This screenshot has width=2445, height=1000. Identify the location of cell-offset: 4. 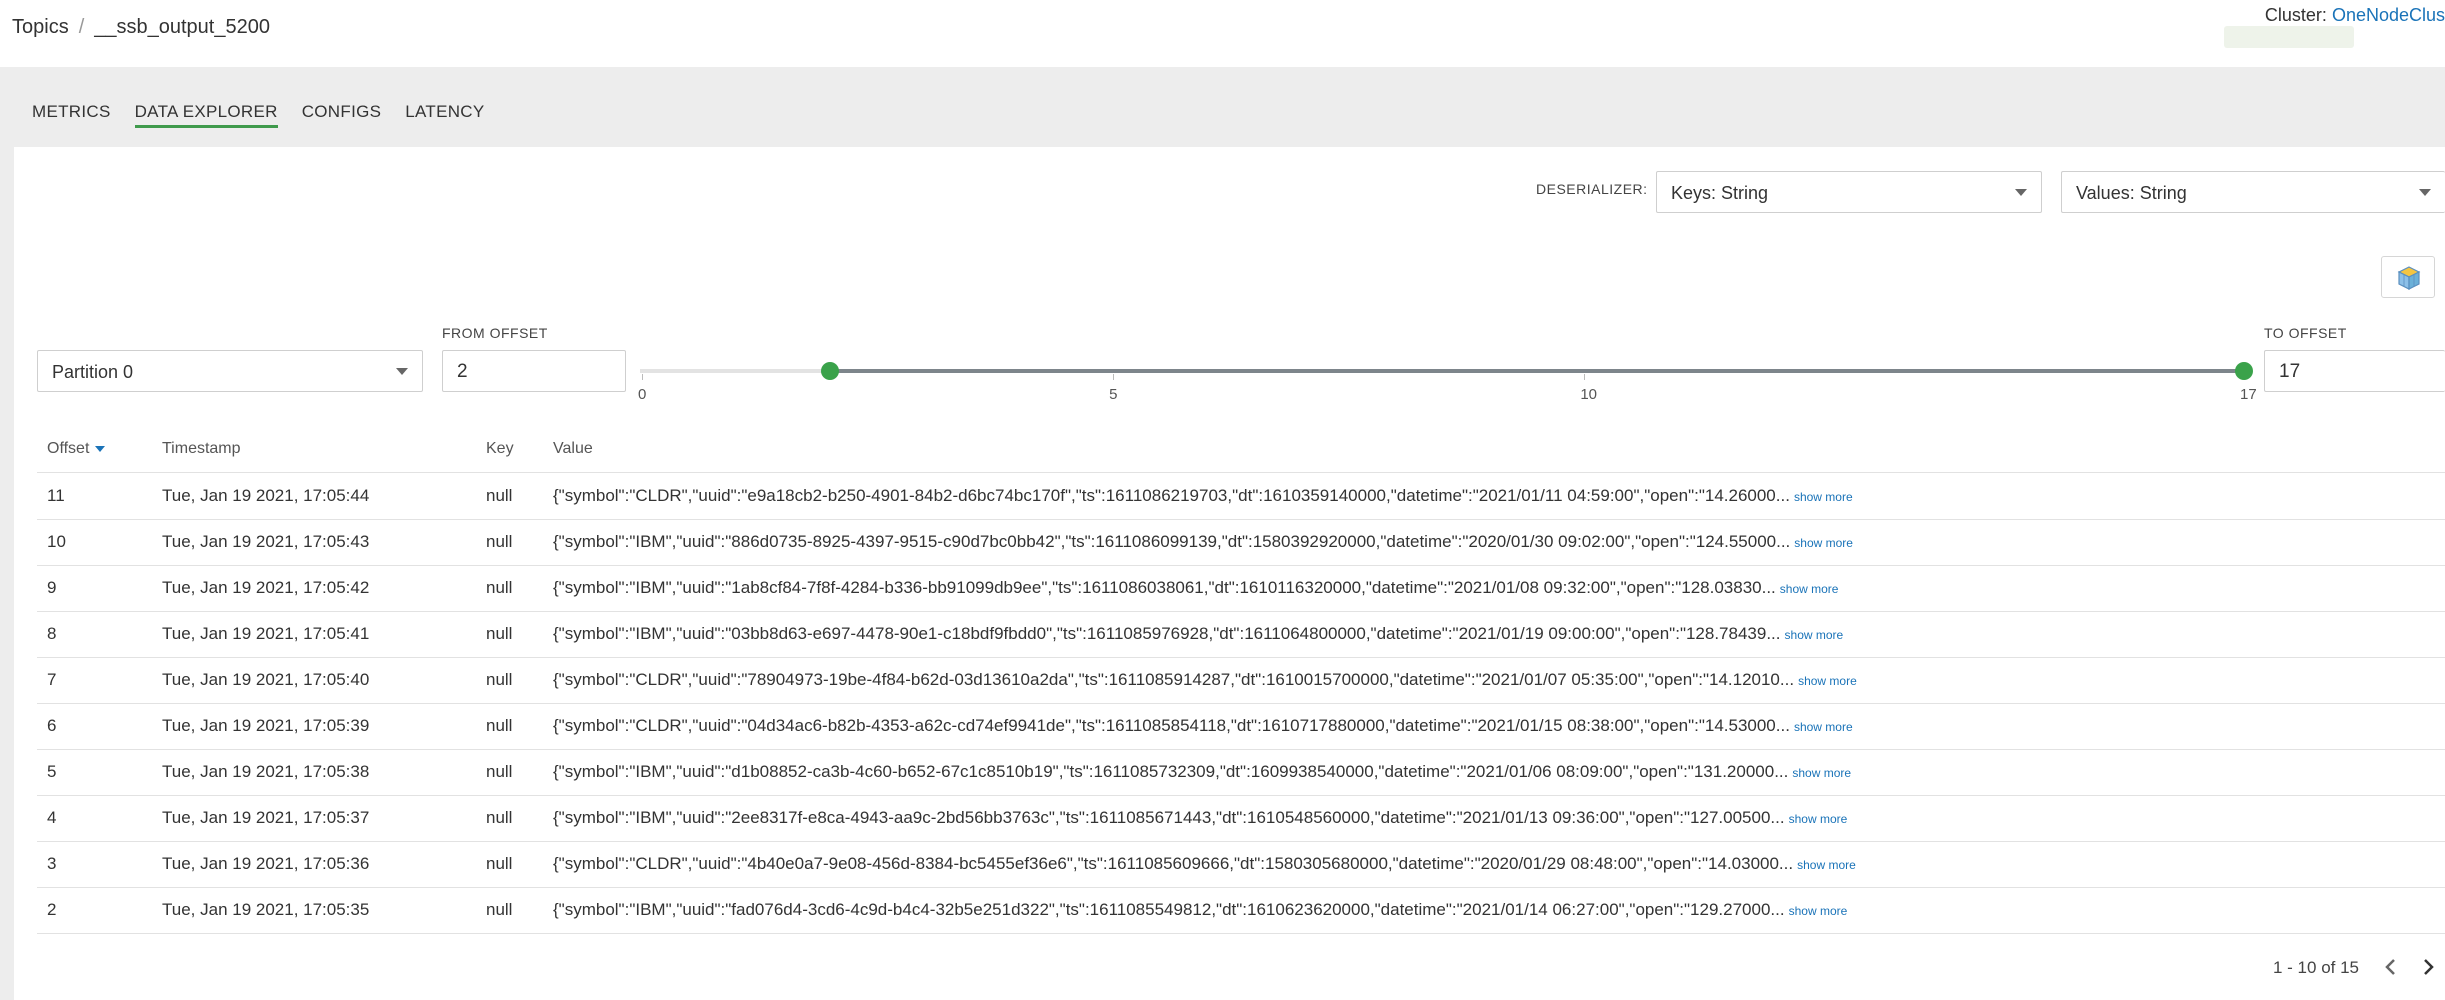
(52, 817).